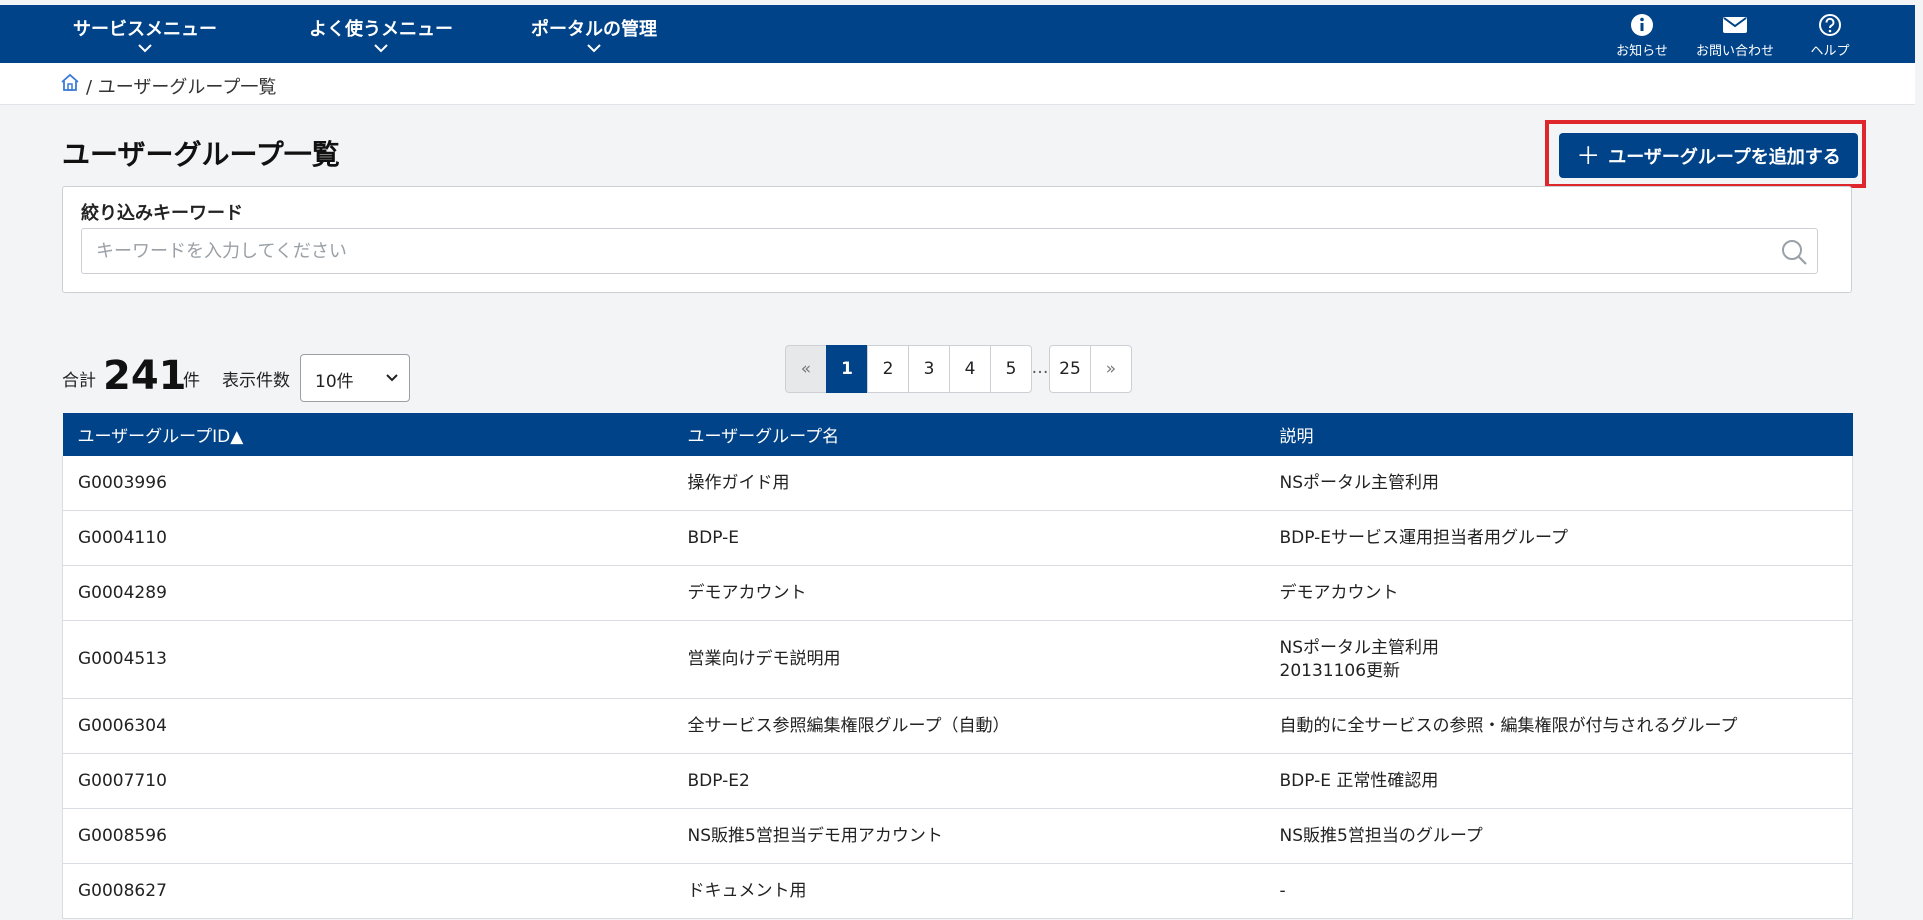 The width and height of the screenshot is (1923, 920). Describe the element at coordinates (1735, 36) in the screenshot. I see `contact-button: お問い合わせ` at that location.